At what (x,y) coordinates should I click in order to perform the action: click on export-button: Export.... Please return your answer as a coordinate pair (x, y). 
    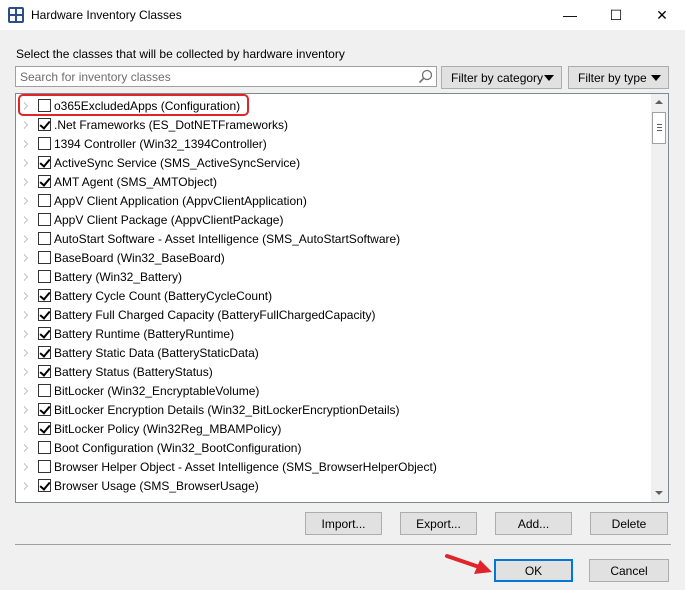
    Looking at the image, I should click on (438, 523).